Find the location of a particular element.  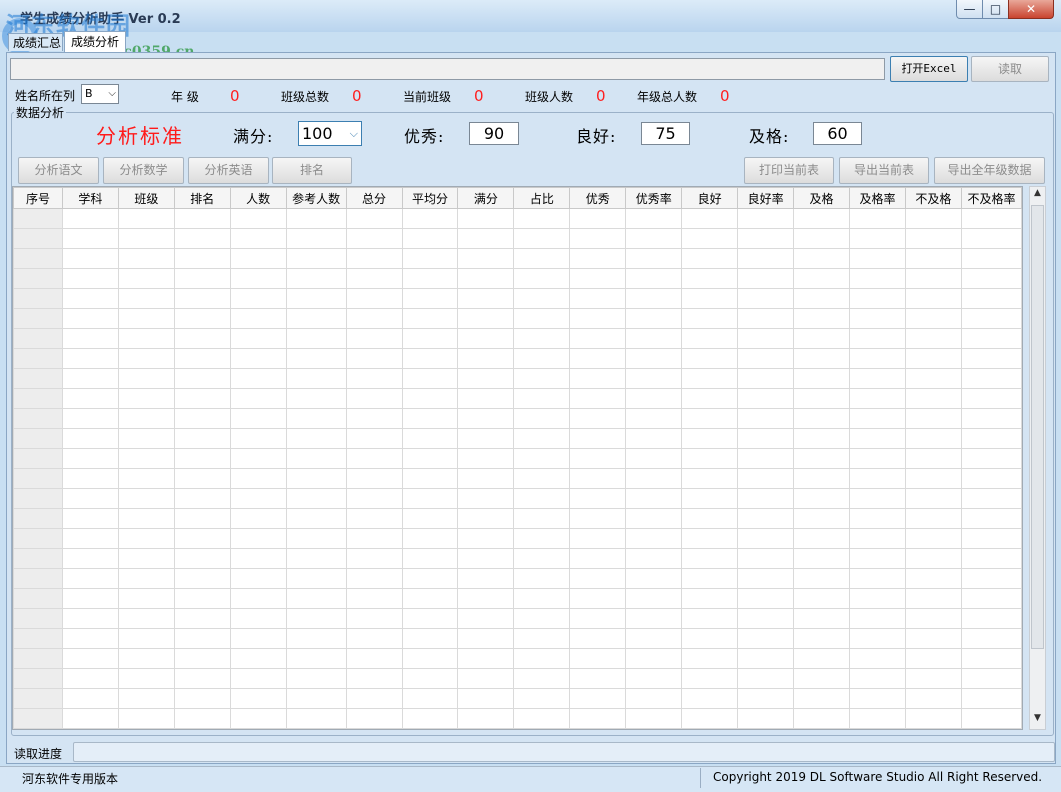

column-header: 优秀 is located at coordinates (598, 198).